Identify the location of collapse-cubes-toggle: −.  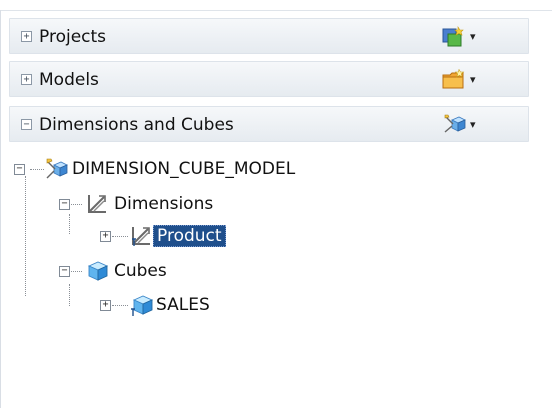
(64, 271).